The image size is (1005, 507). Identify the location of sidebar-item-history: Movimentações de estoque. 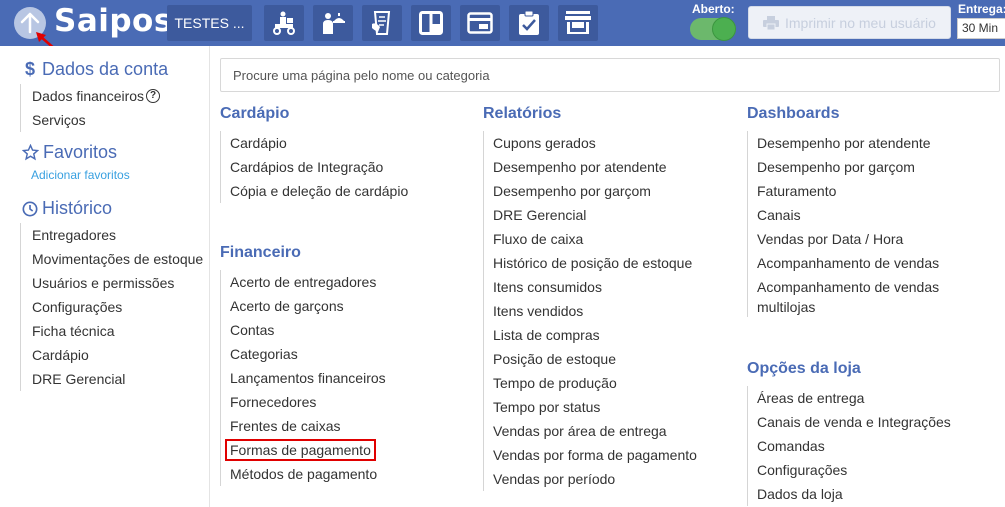
(117, 259).